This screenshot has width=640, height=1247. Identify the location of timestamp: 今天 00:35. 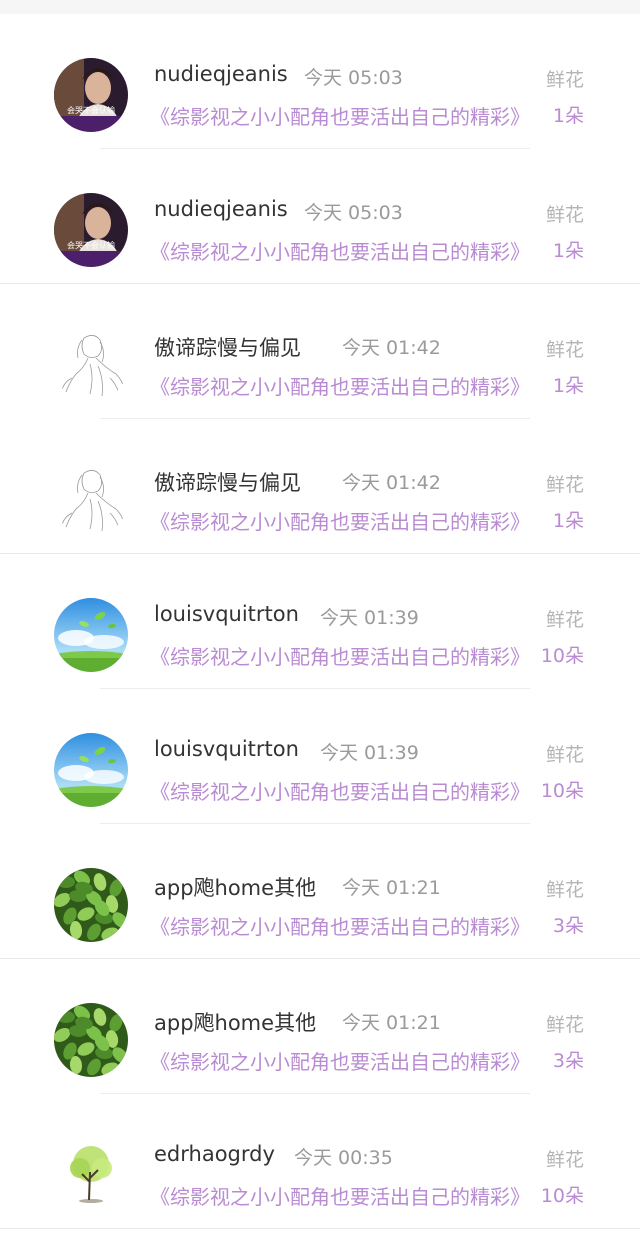
(343, 1158).